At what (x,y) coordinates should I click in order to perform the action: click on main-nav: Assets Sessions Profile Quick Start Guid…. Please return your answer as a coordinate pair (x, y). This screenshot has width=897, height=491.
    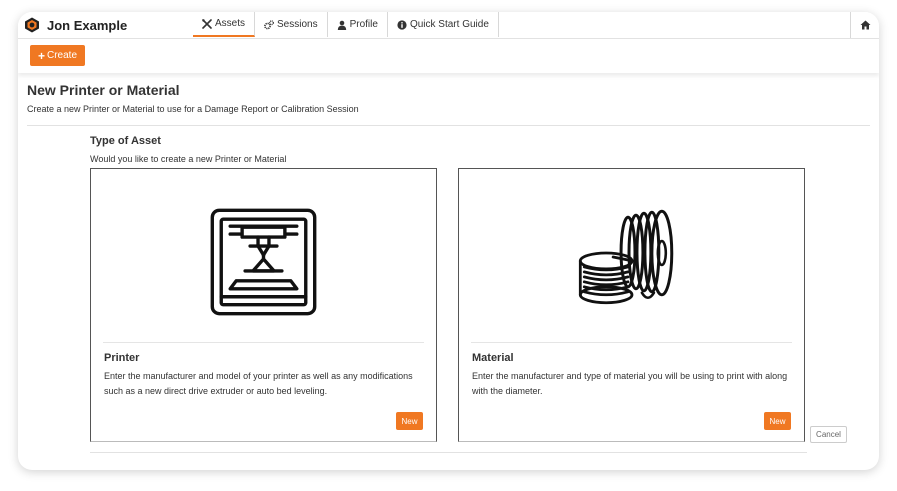
    Looking at the image, I should click on (346, 25).